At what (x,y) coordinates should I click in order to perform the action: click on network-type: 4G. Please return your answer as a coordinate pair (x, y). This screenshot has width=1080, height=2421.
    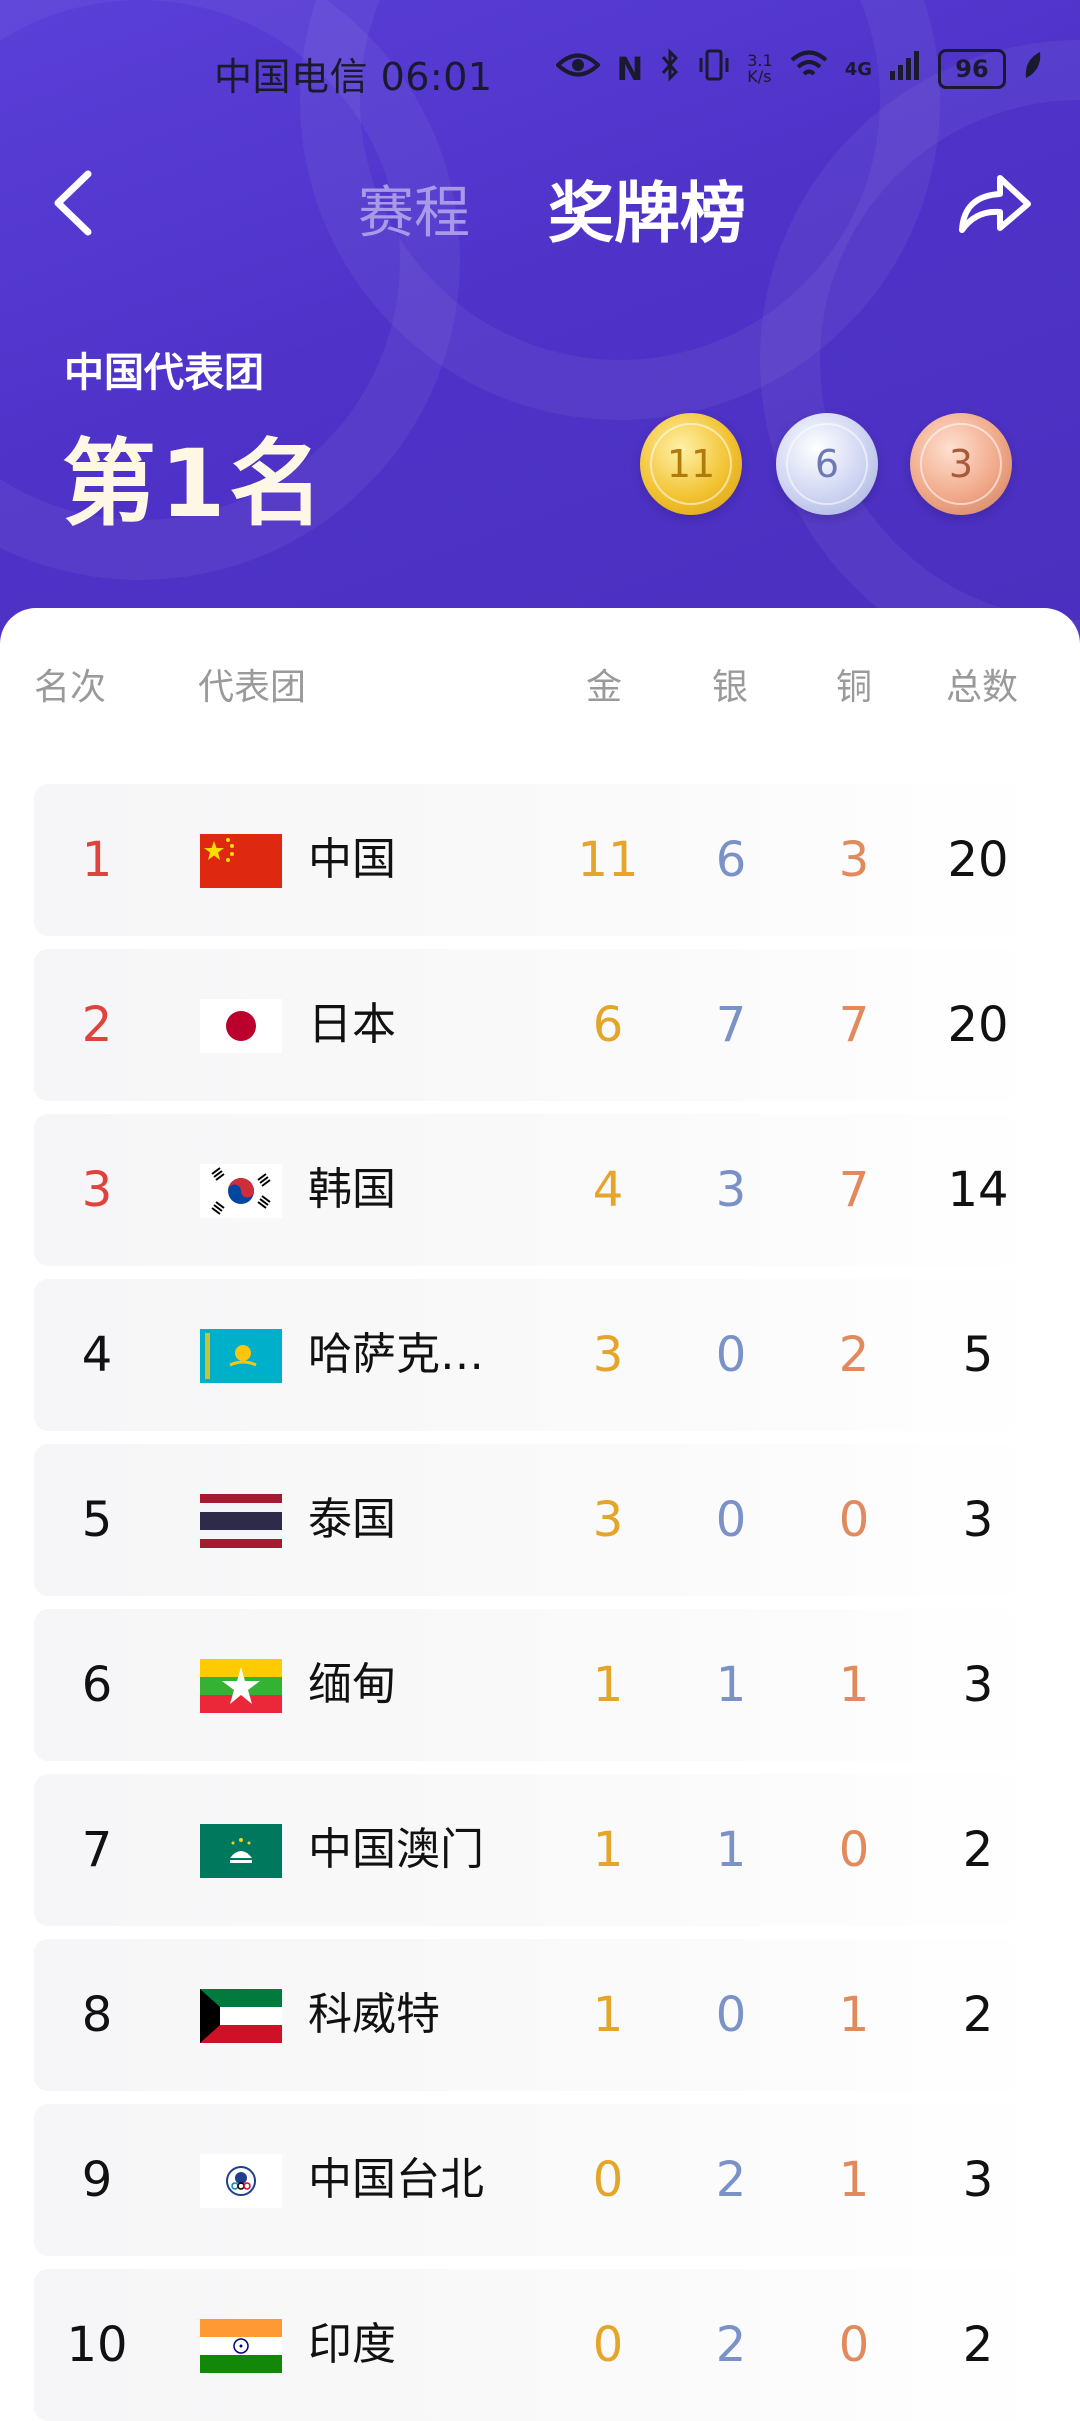
    Looking at the image, I should click on (858, 69).